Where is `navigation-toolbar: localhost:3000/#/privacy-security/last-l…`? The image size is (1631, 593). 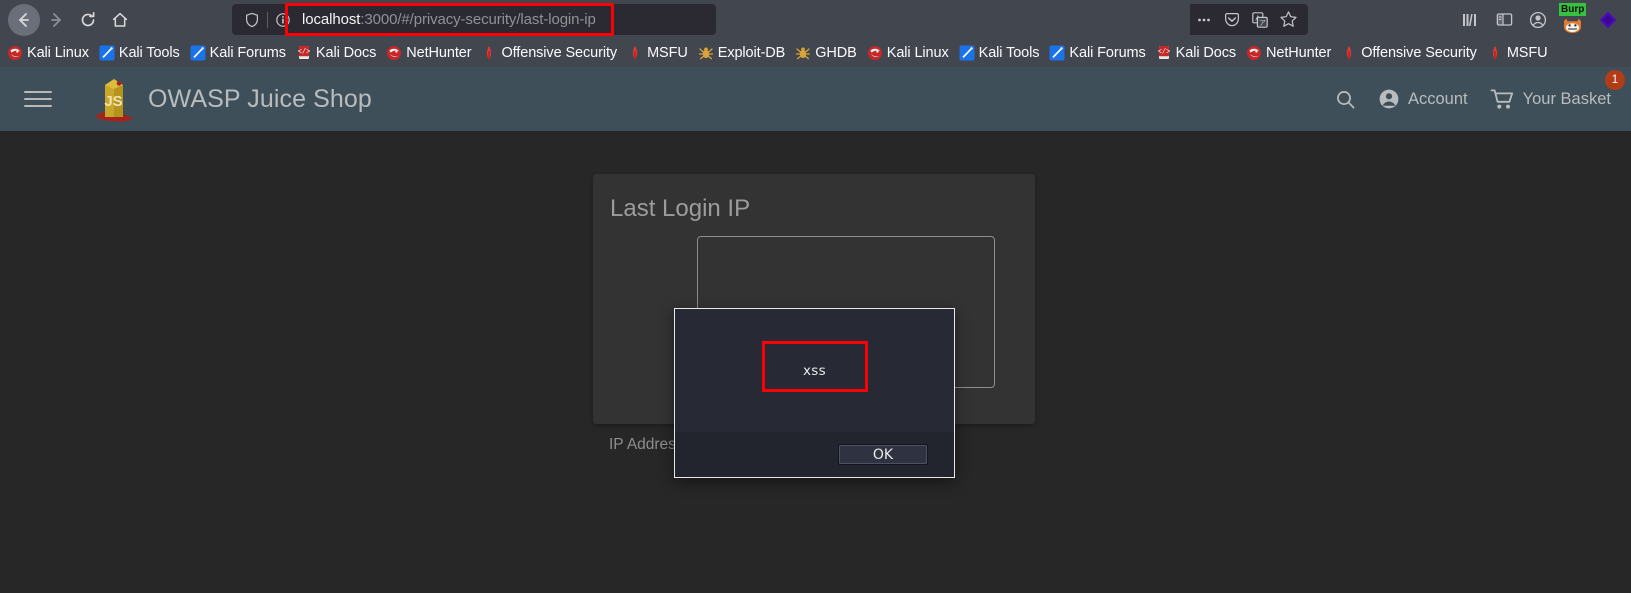 navigation-toolbar: localhost:3000/#/privacy-security/last-l… is located at coordinates (815, 19).